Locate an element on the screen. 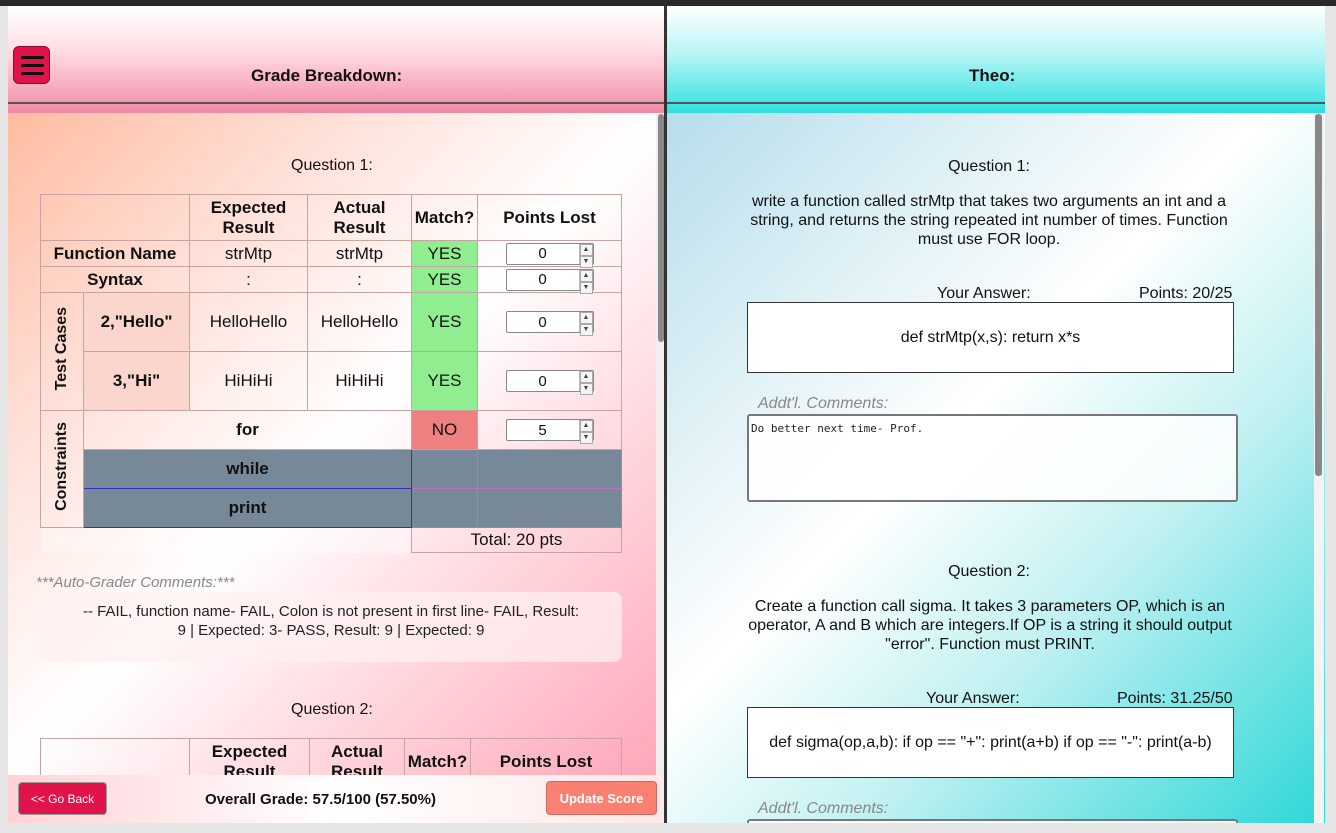  question-2-points: Points: 31.25/50 is located at coordinates (1175, 698).